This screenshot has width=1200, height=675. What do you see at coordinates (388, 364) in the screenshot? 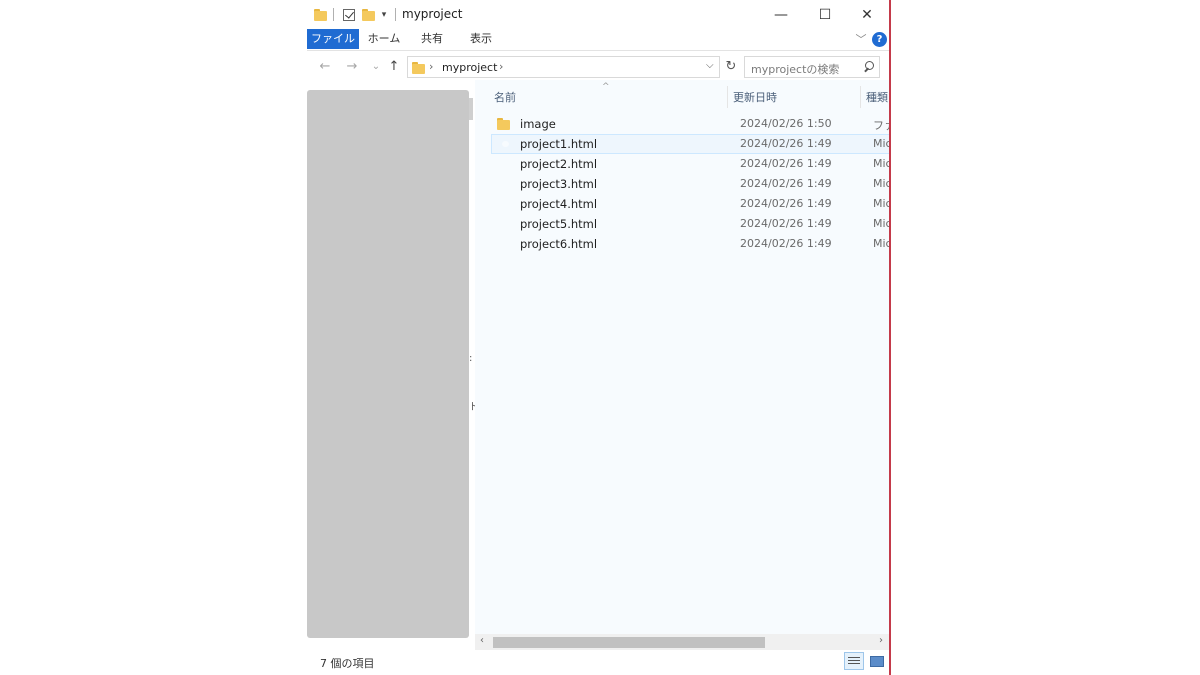
I see `navigation-pane` at bounding box center [388, 364].